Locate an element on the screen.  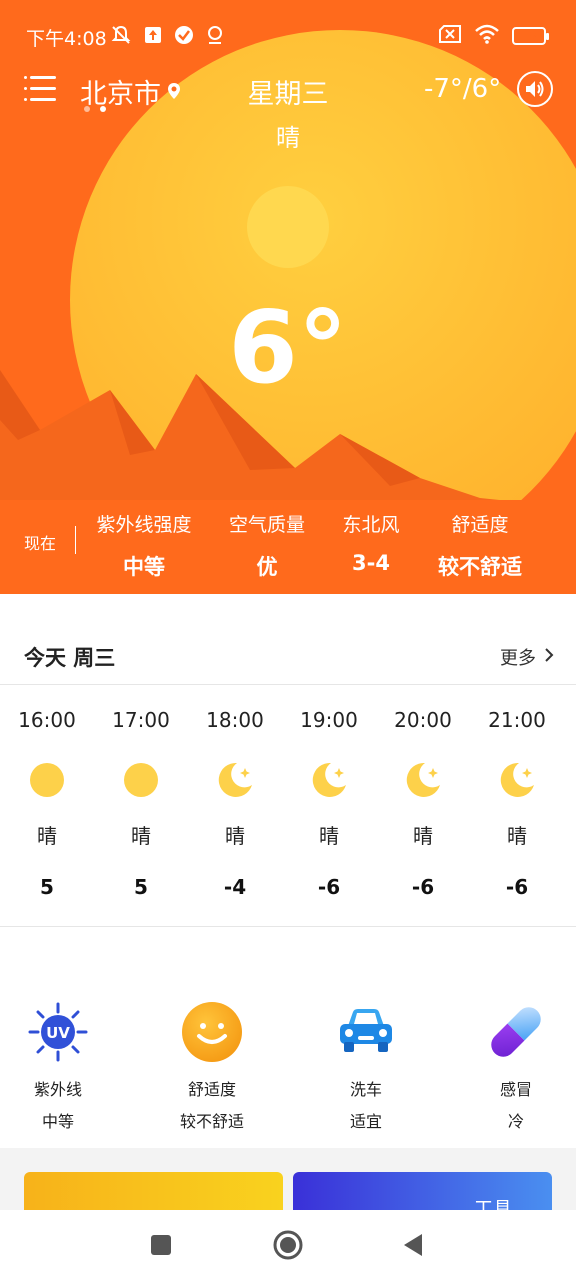
speaker-icon is located at coordinates (535, 89).